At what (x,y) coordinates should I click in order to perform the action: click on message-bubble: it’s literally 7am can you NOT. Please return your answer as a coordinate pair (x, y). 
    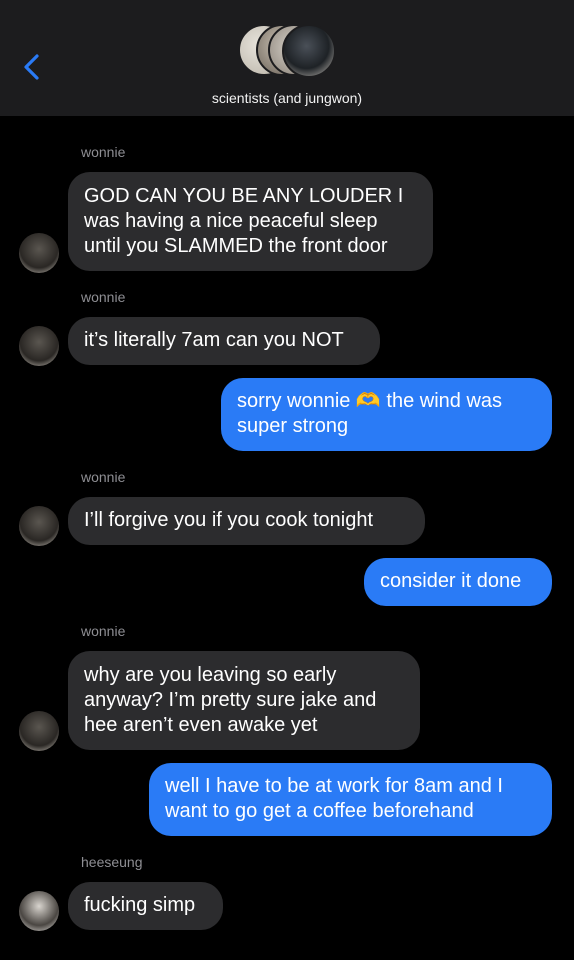
    Looking at the image, I should click on (224, 341).